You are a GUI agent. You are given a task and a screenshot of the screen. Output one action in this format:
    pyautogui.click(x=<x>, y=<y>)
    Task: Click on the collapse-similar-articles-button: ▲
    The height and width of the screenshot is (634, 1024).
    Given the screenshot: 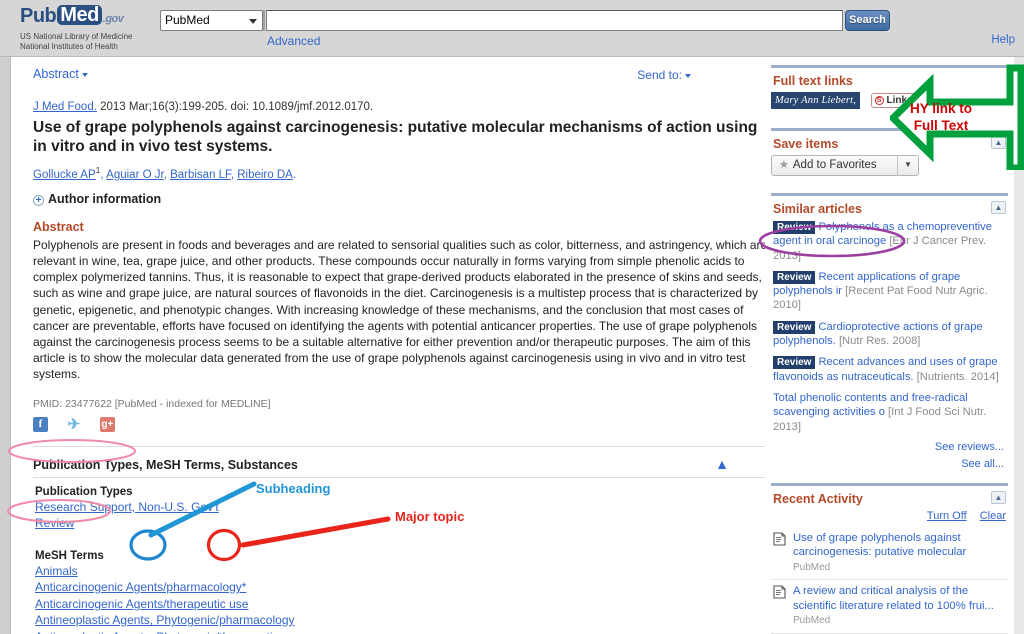 What is the action you would take?
    pyautogui.click(x=998, y=207)
    